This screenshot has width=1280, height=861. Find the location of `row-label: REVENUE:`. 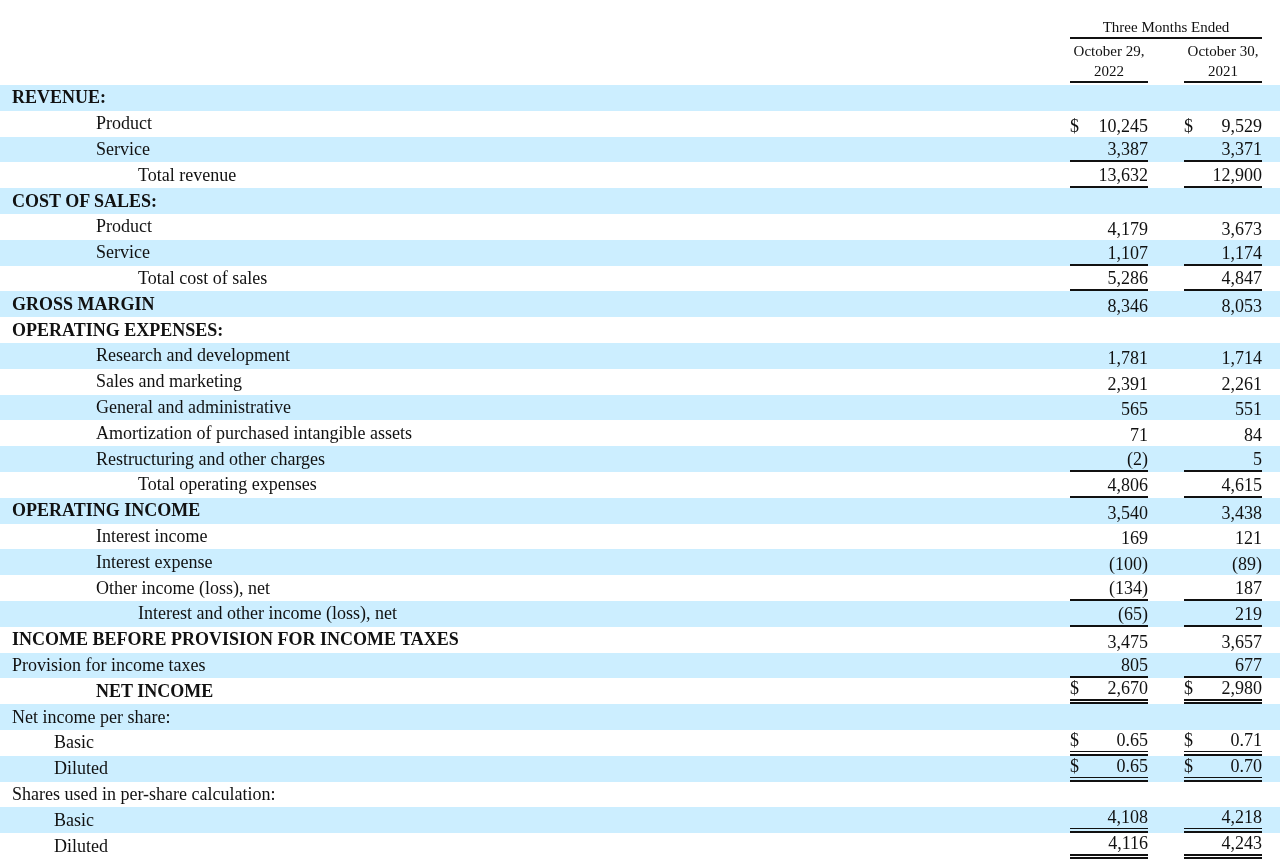

row-label: REVENUE: is located at coordinates (58, 98).